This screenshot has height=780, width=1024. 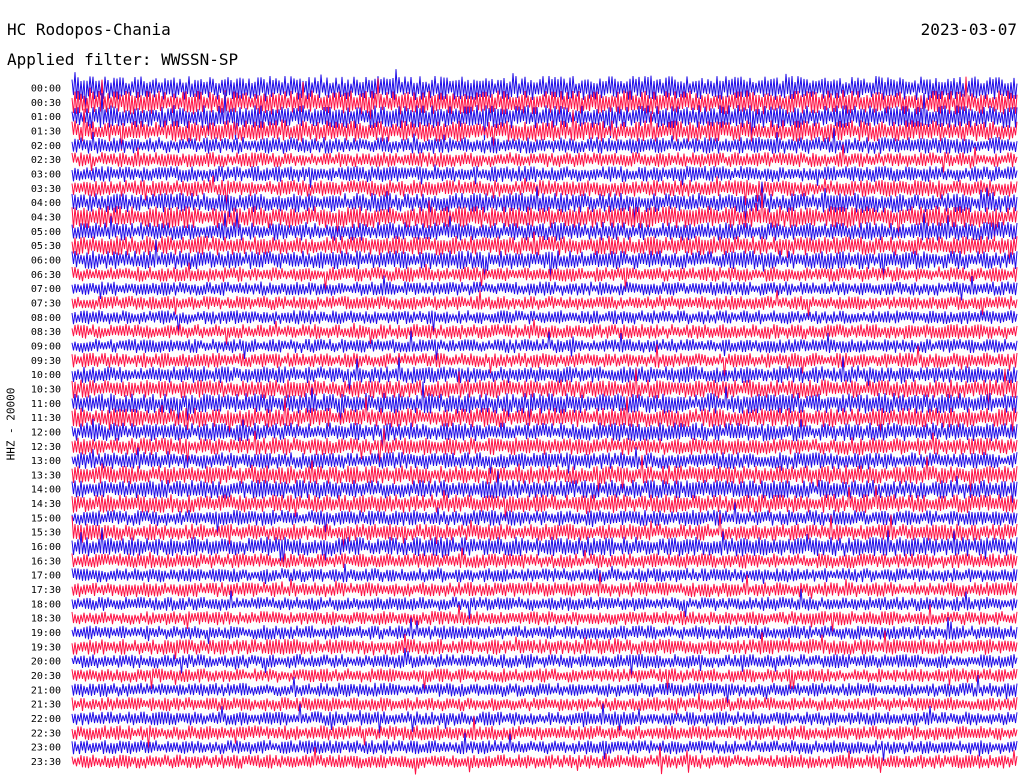 I want to click on time-label: 15:00, so click(x=46, y=518).